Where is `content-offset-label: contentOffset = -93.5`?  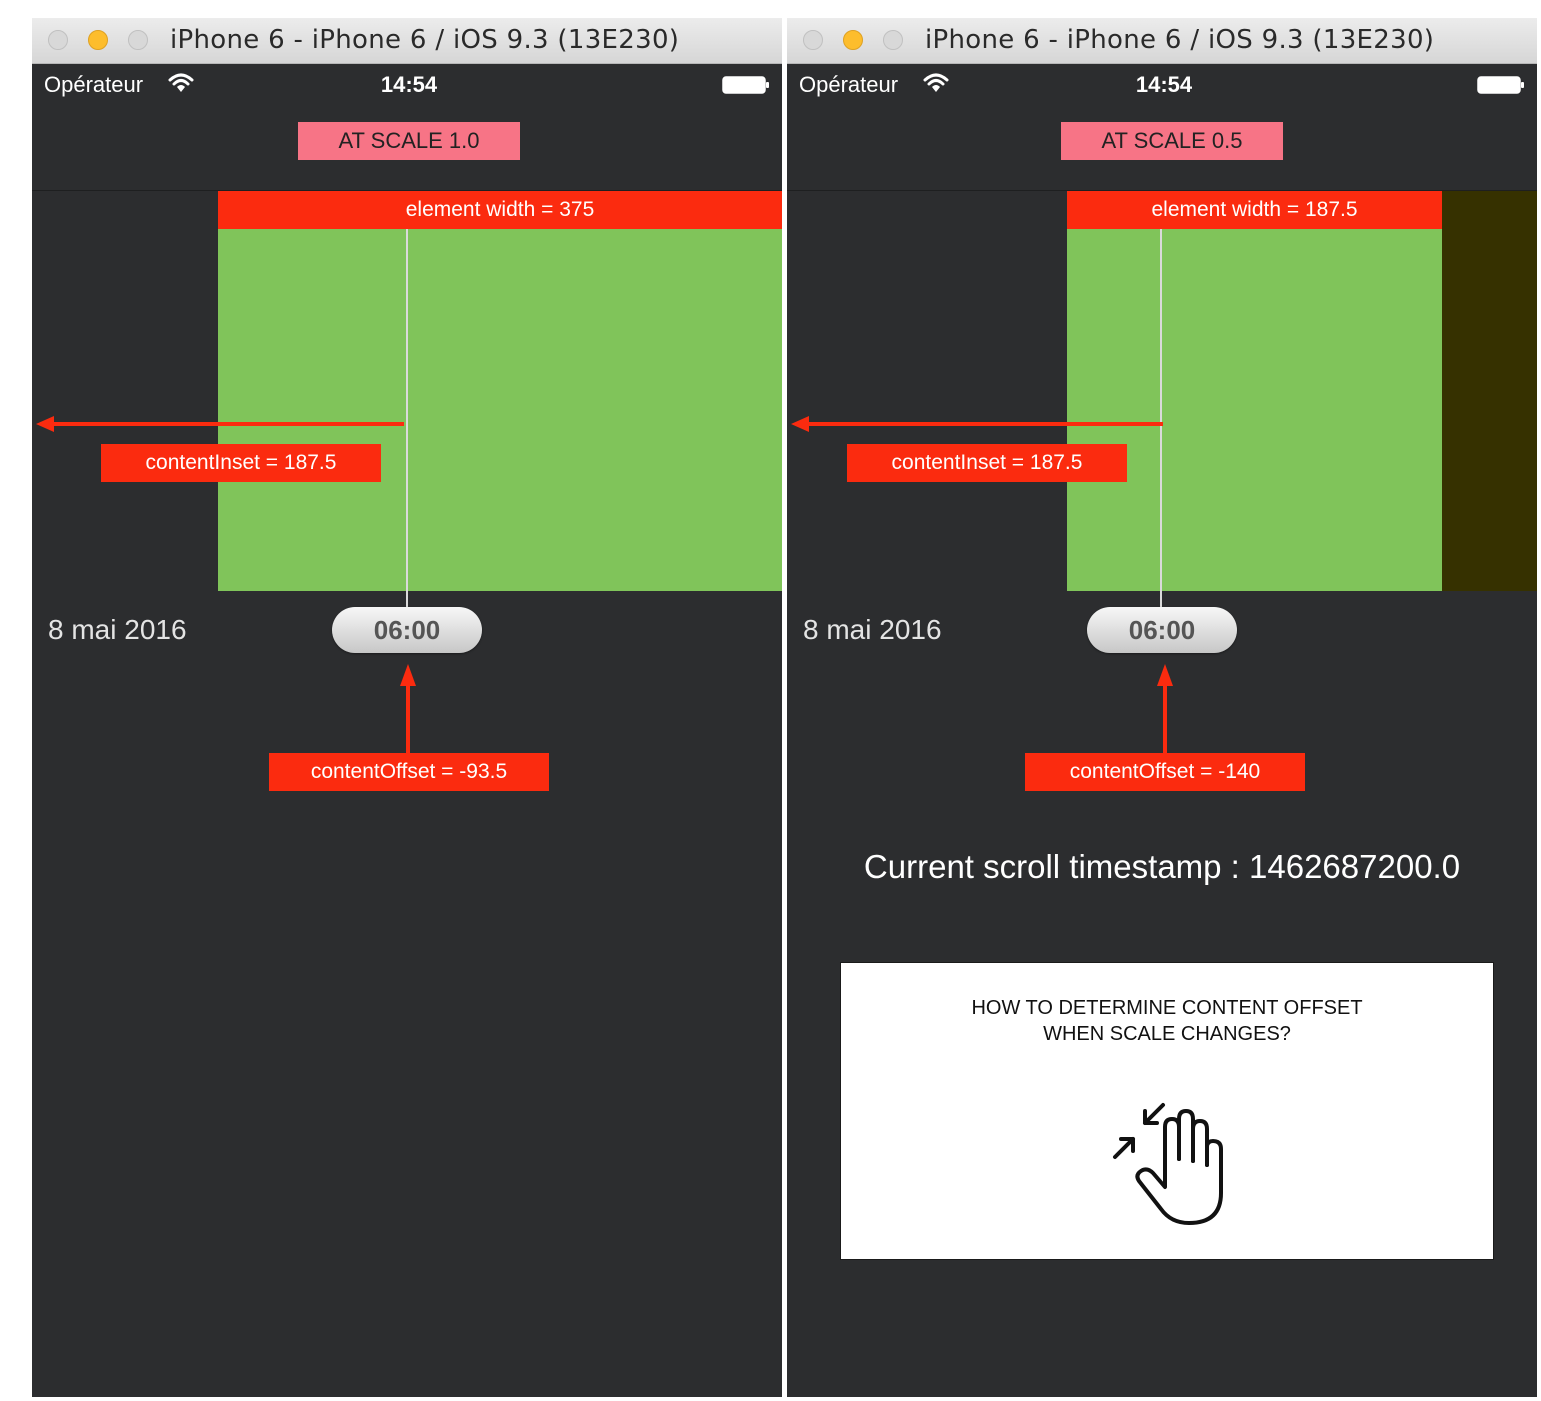
content-offset-label: contentOffset = -93.5 is located at coordinates (409, 772).